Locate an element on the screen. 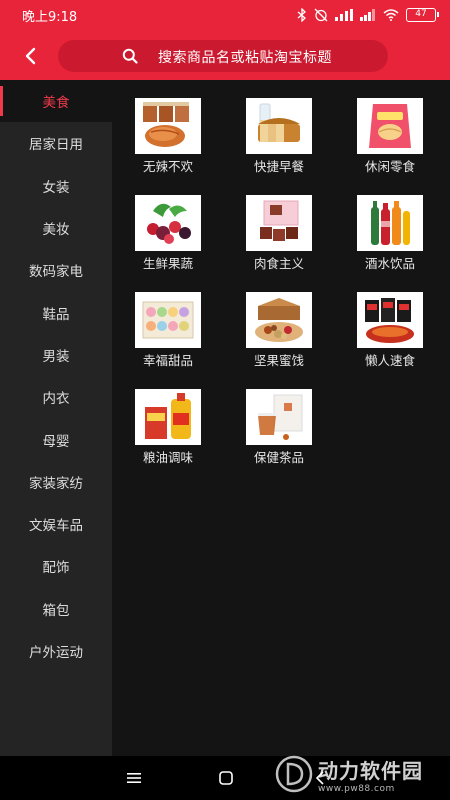  subcategory-label: 休闲零食 is located at coordinates (389, 166).